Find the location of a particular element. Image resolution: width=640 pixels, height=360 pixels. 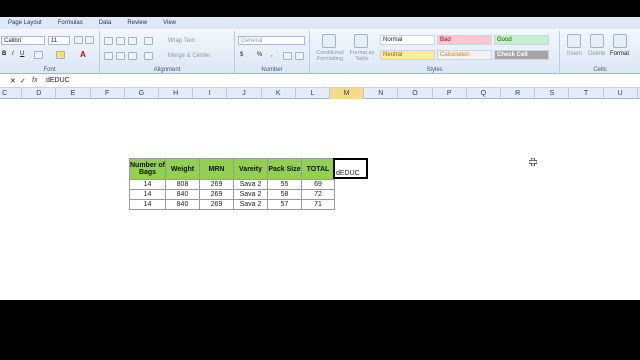

column-header-g: G is located at coordinates (142, 93).